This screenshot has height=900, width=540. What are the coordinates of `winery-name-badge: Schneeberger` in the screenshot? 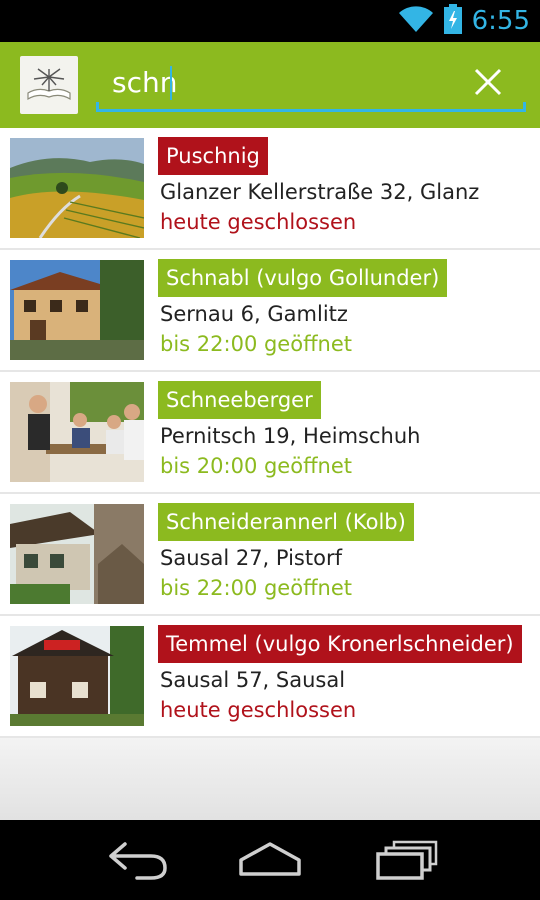 It's located at (239, 400).